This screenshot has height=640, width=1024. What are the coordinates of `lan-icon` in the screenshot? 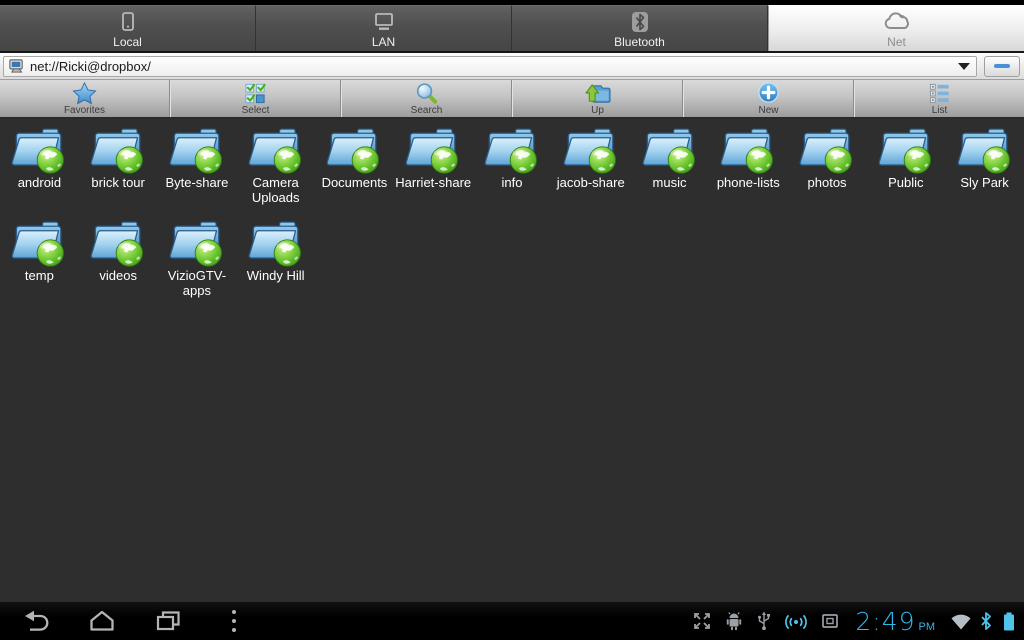 It's located at (384, 21).